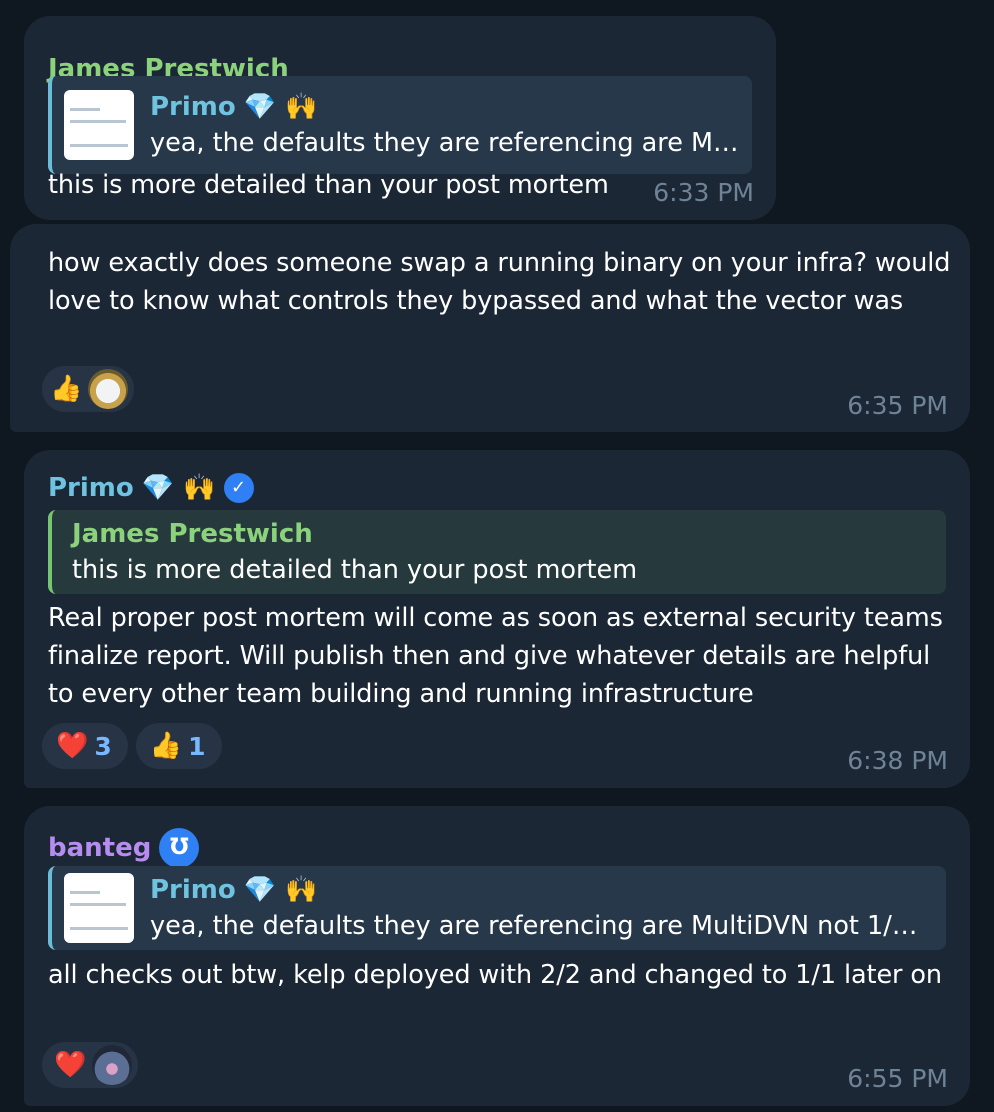 The height and width of the screenshot is (1112, 994). I want to click on reaction-thumbs-up: 👍, so click(88, 389).